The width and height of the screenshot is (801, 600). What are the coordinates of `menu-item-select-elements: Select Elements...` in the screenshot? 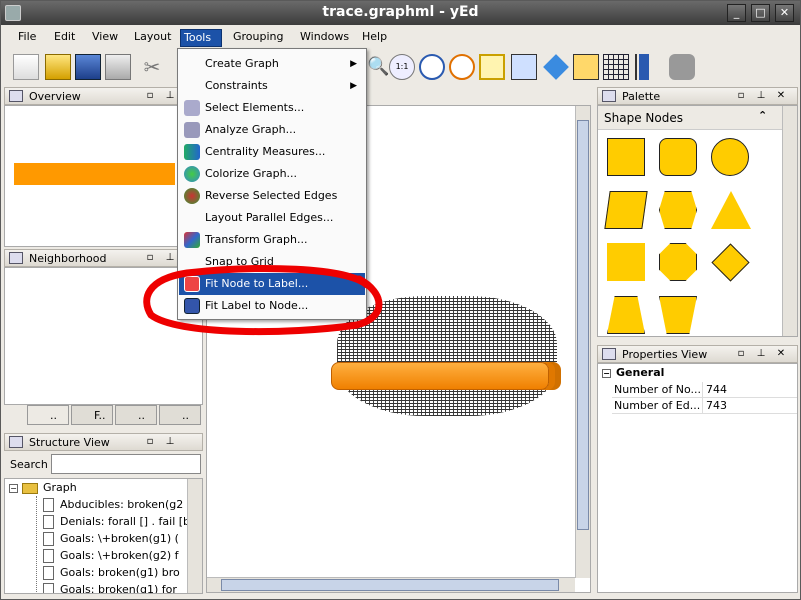 It's located at (272, 108).